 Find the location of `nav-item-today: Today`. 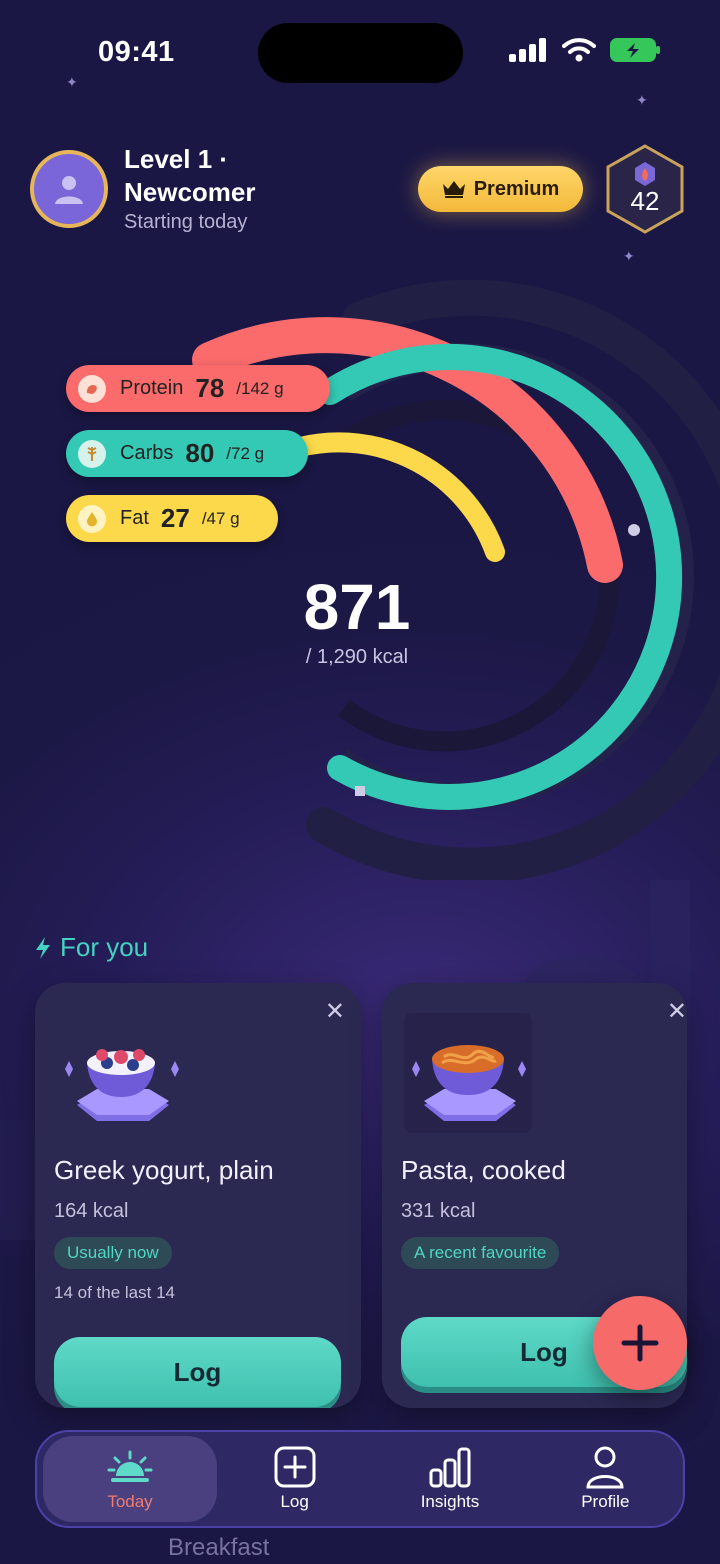

nav-item-today: Today is located at coordinates (130, 1479).